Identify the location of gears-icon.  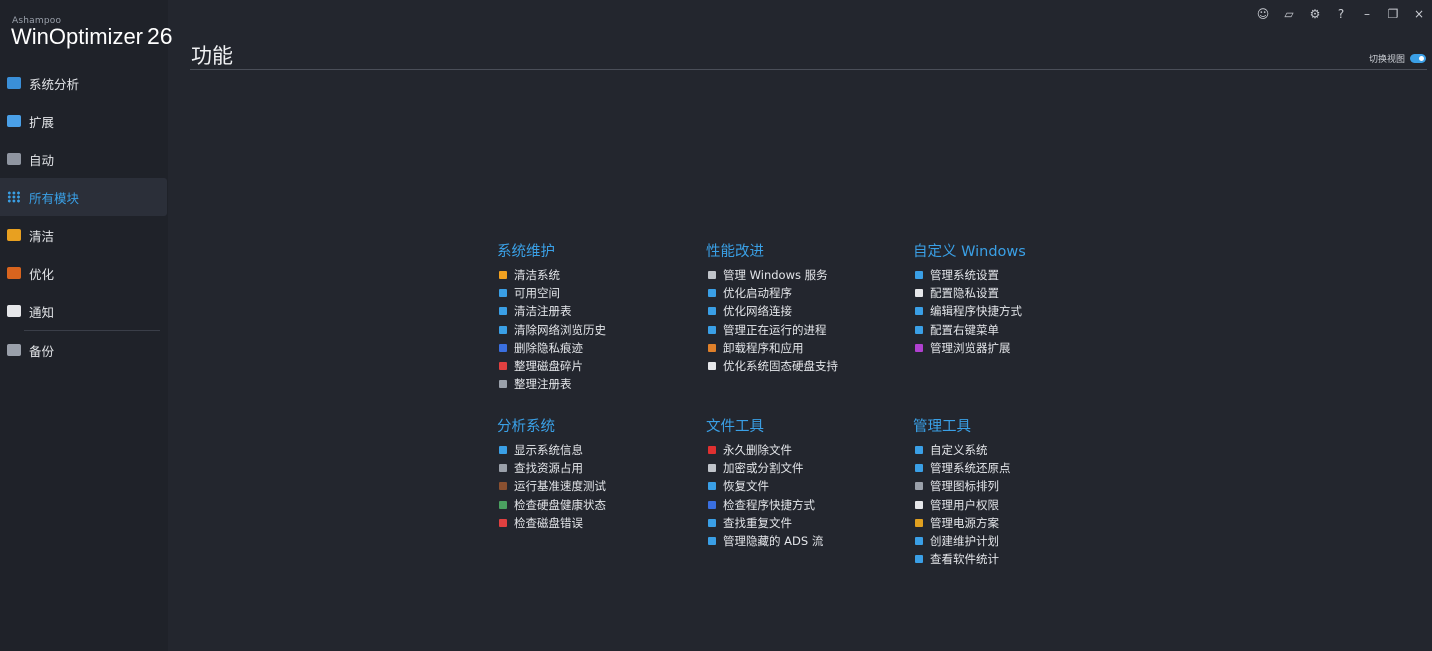
(712, 275).